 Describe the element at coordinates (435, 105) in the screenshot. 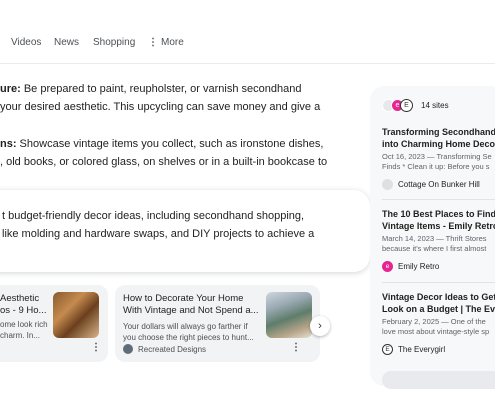

I see `sources-count: 14 sites` at that location.